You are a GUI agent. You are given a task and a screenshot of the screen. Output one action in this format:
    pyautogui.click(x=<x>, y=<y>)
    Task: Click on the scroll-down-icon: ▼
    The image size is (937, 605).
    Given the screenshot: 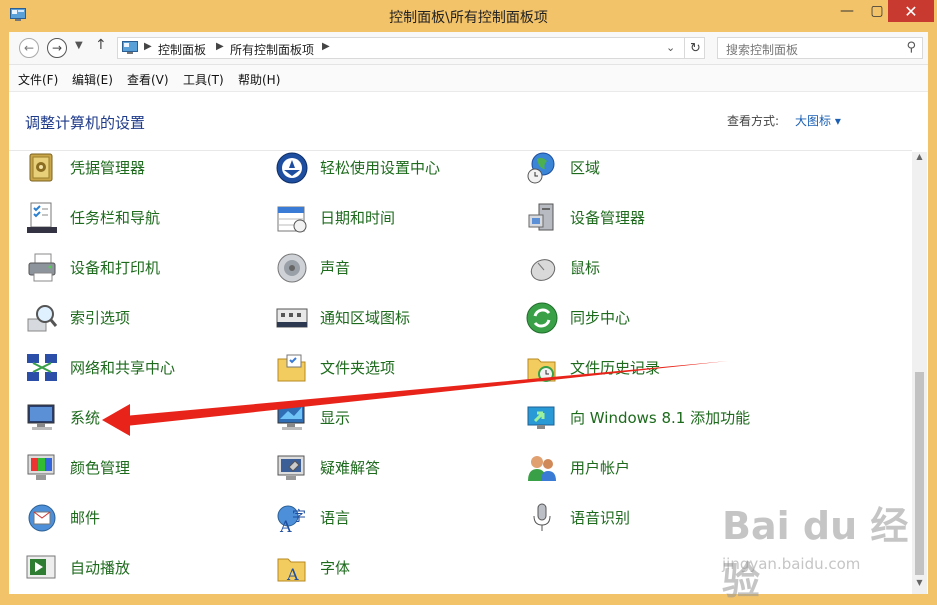 What is the action you would take?
    pyautogui.click(x=919, y=585)
    